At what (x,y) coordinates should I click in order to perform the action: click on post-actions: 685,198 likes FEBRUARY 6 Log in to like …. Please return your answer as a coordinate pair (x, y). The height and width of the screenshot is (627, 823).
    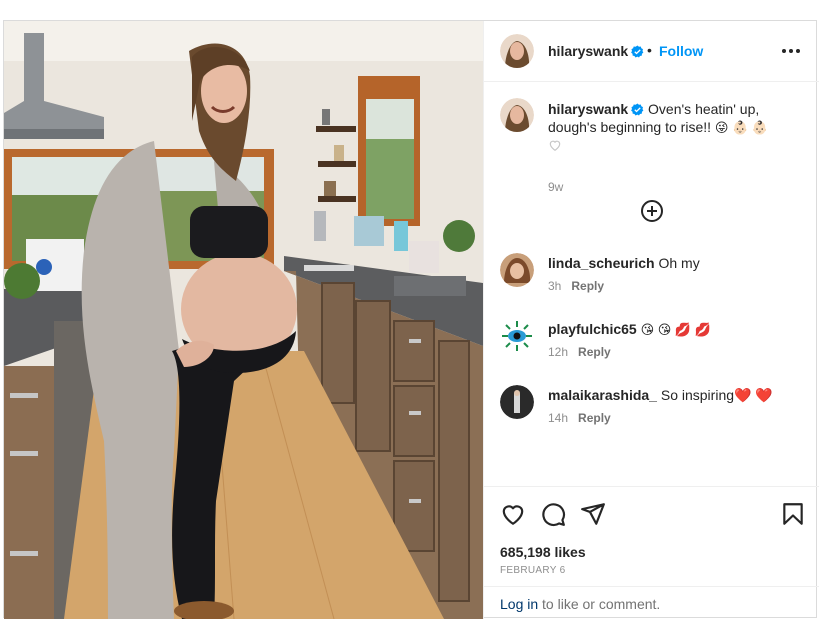
    Looking at the image, I should click on (651, 552).